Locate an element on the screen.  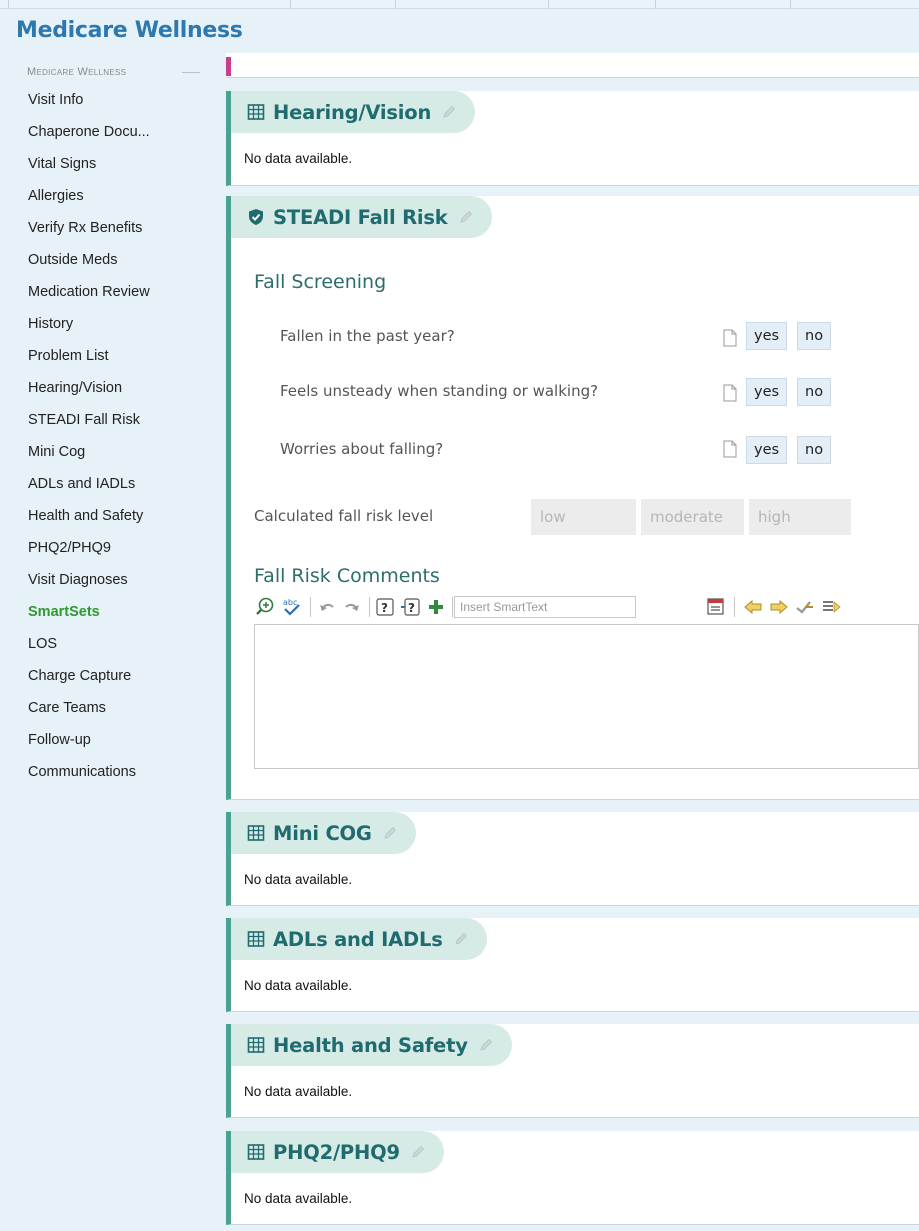
next-arrow-icon is located at coordinates (779, 607).